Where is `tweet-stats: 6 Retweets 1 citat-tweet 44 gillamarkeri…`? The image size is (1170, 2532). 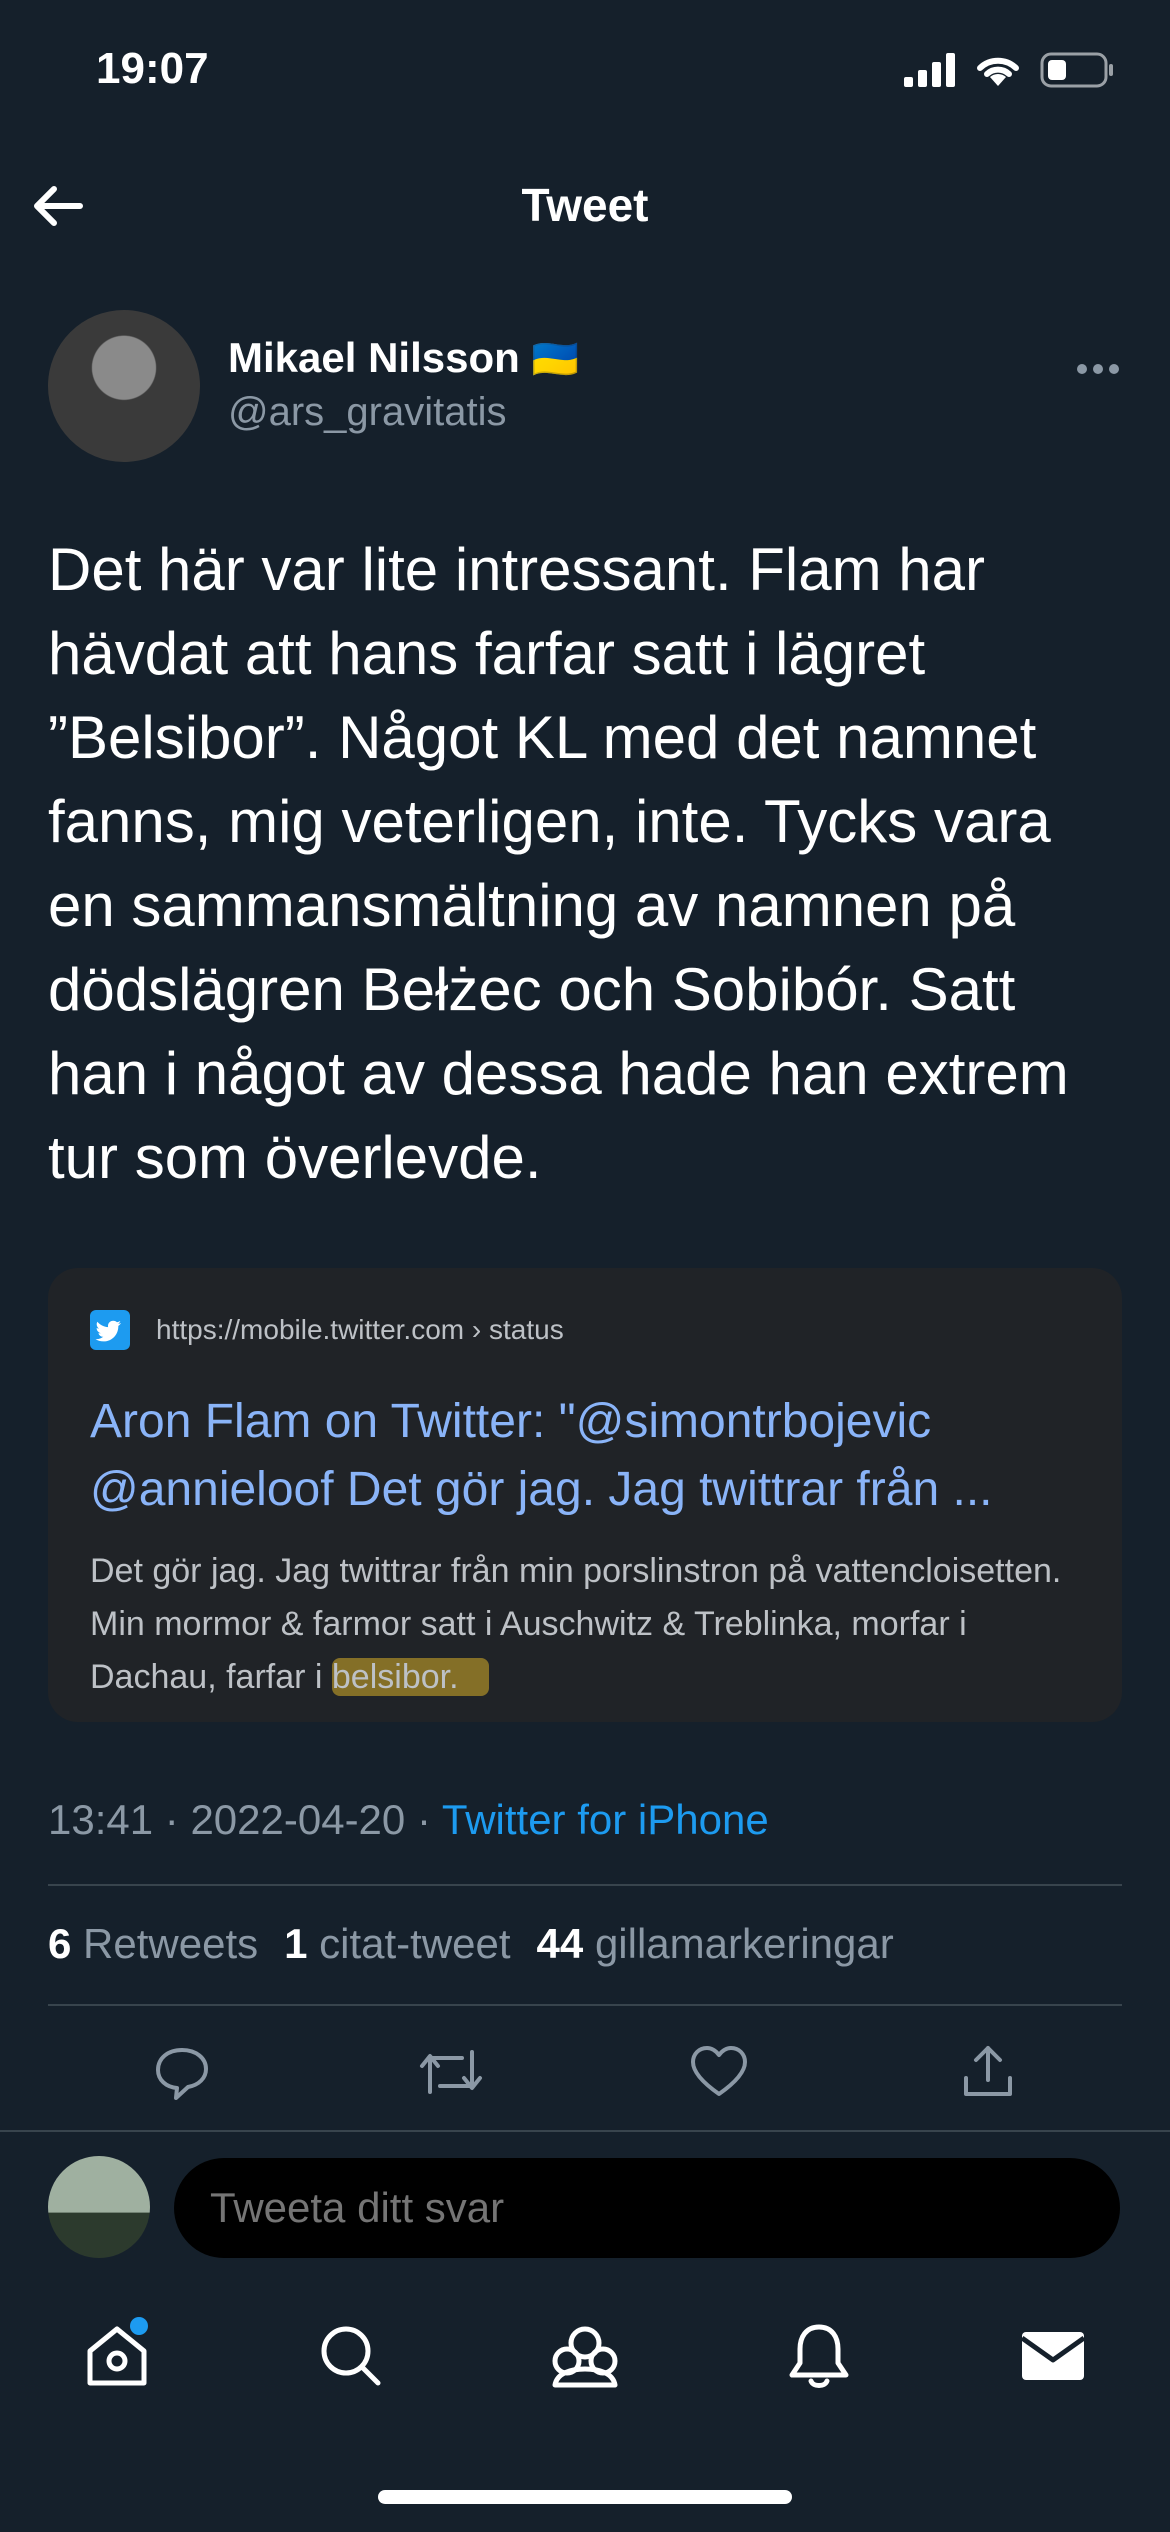 tweet-stats: 6 Retweets 1 citat-tweet 44 gillamarkeri… is located at coordinates (471, 1944).